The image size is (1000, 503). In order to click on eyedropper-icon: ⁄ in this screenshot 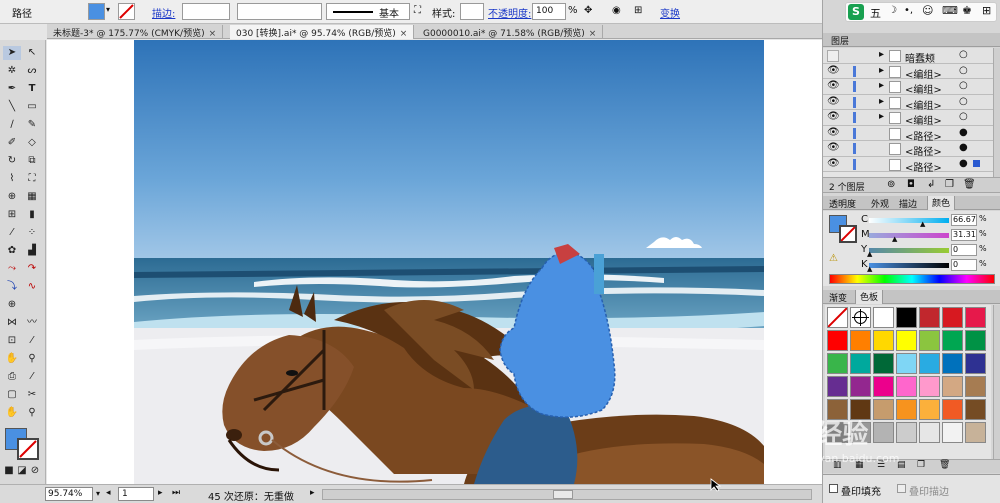, I will do `click(32, 377)`.